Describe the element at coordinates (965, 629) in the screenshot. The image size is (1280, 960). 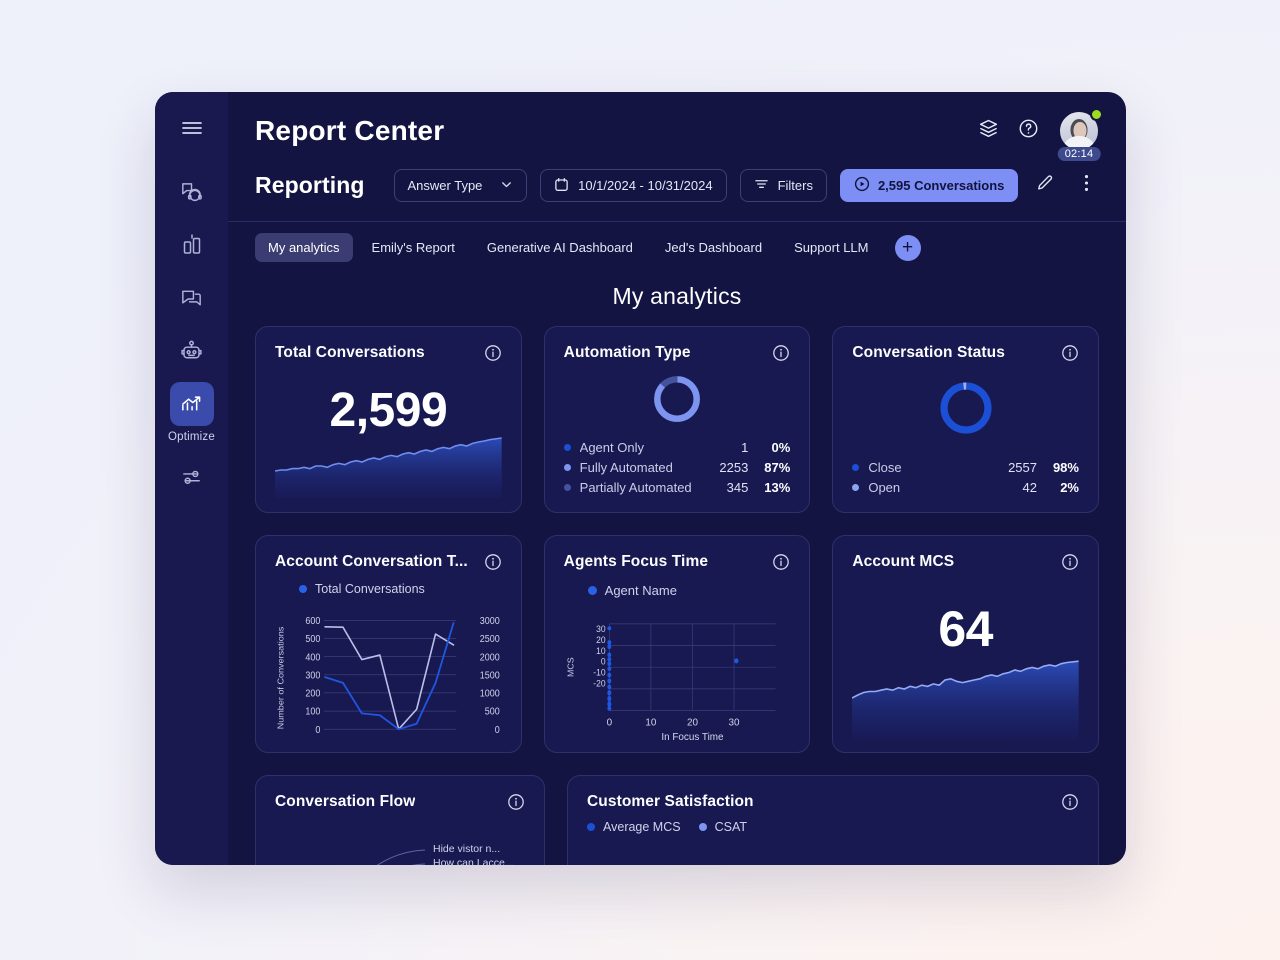
I see `account-mcs-value: 64` at that location.